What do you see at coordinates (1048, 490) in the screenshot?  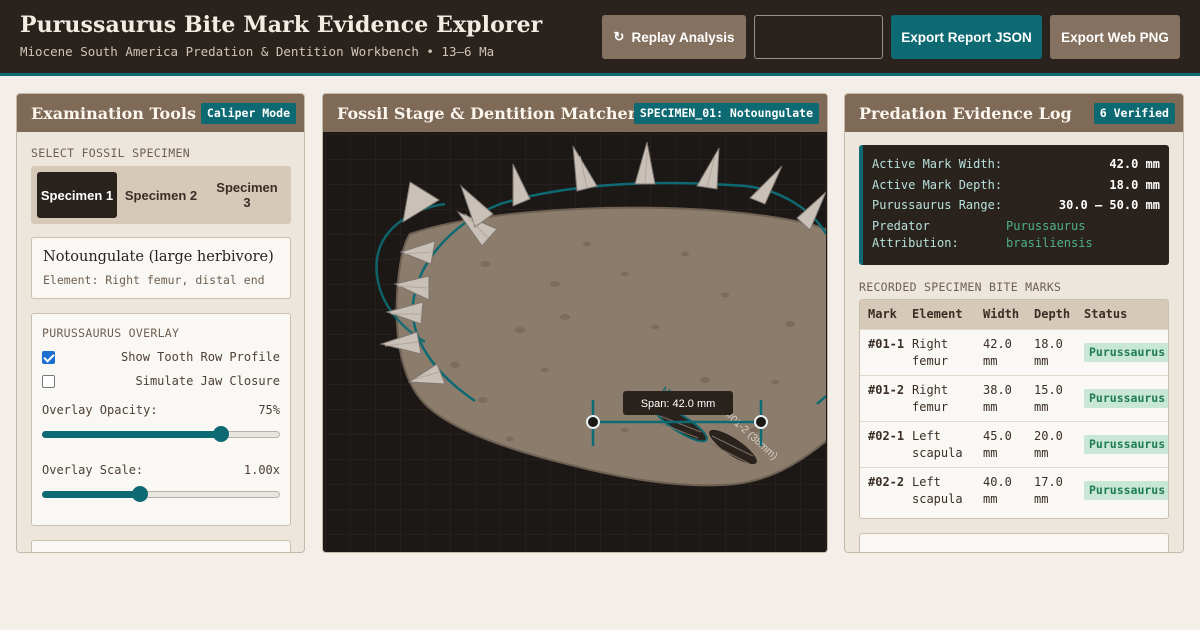 I see `row-depth: 17.0 mm` at bounding box center [1048, 490].